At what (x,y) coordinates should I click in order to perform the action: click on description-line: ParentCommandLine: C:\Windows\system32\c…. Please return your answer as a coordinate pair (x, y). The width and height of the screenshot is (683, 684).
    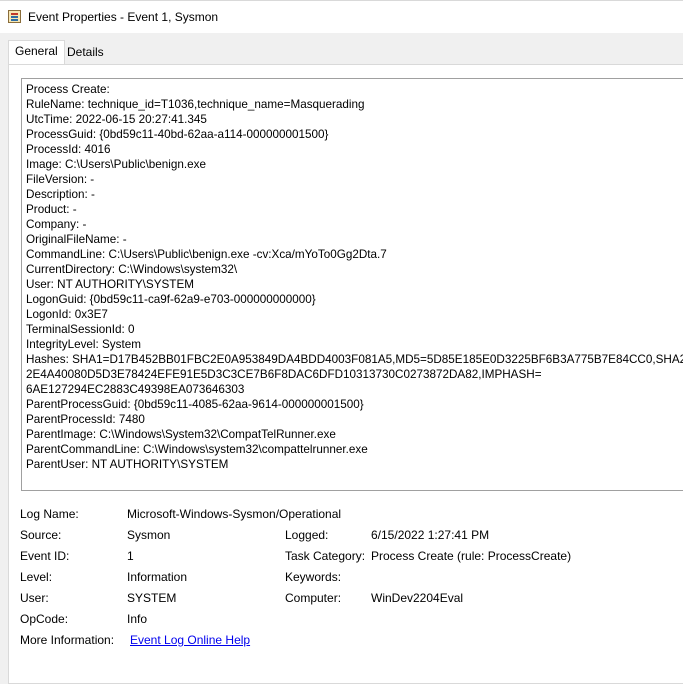
    Looking at the image, I should click on (197, 449).